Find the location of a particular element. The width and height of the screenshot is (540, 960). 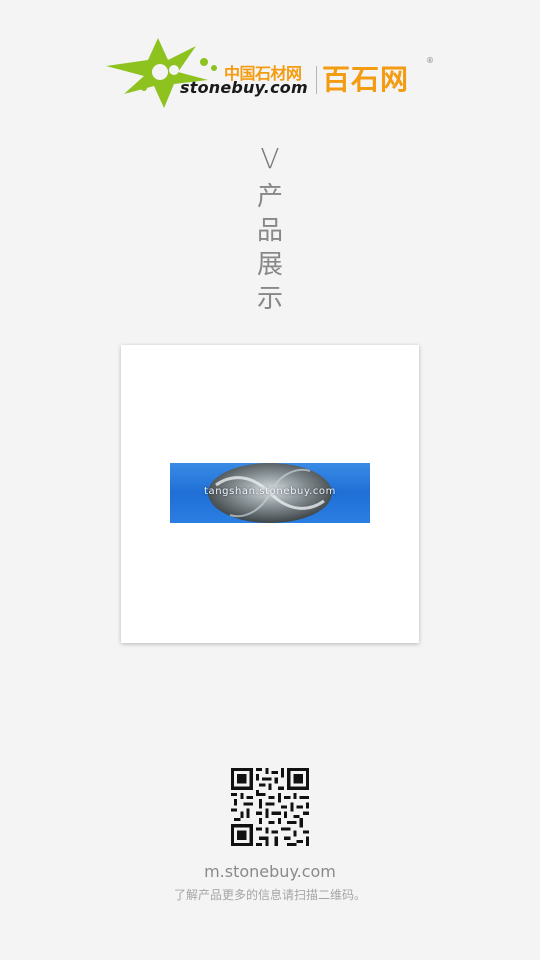

logo-brand: 百石网 is located at coordinates (366, 79).